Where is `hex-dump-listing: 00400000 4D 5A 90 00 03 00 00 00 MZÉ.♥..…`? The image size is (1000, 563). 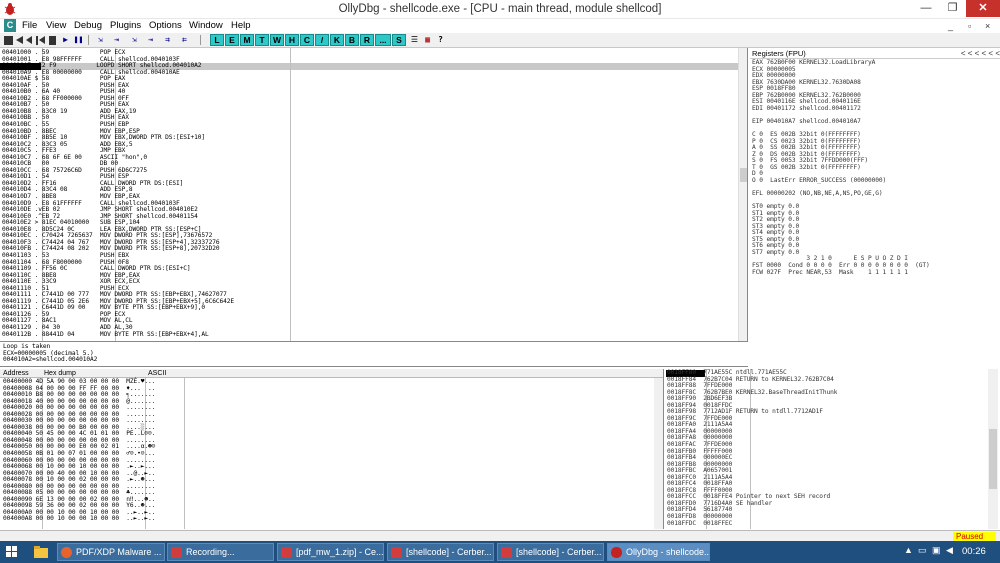 hex-dump-listing: 00400000 4D 5A 90 00 03 00 00 00 MZÉ.♥..… is located at coordinates (79, 450).